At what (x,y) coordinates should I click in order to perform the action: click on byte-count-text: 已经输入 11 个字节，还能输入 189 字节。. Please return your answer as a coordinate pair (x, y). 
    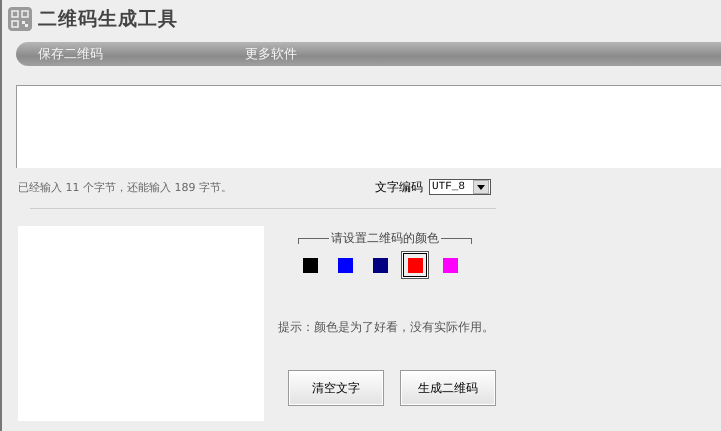
    Looking at the image, I should click on (125, 187).